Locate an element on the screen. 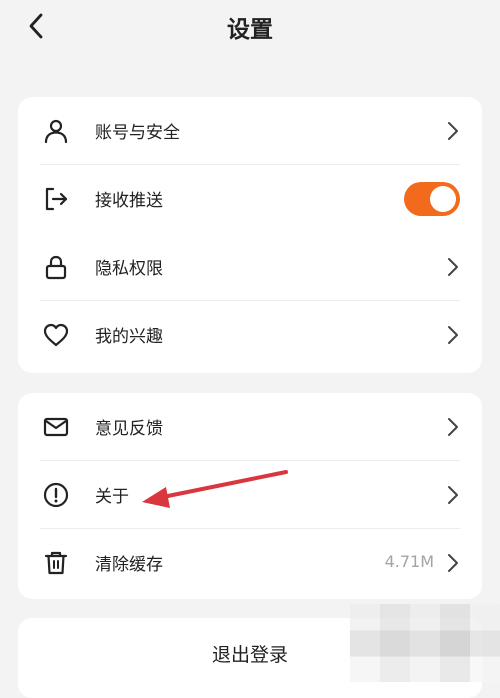 The image size is (500, 698). settings-item-label: 我的兴趣 is located at coordinates (129, 337).